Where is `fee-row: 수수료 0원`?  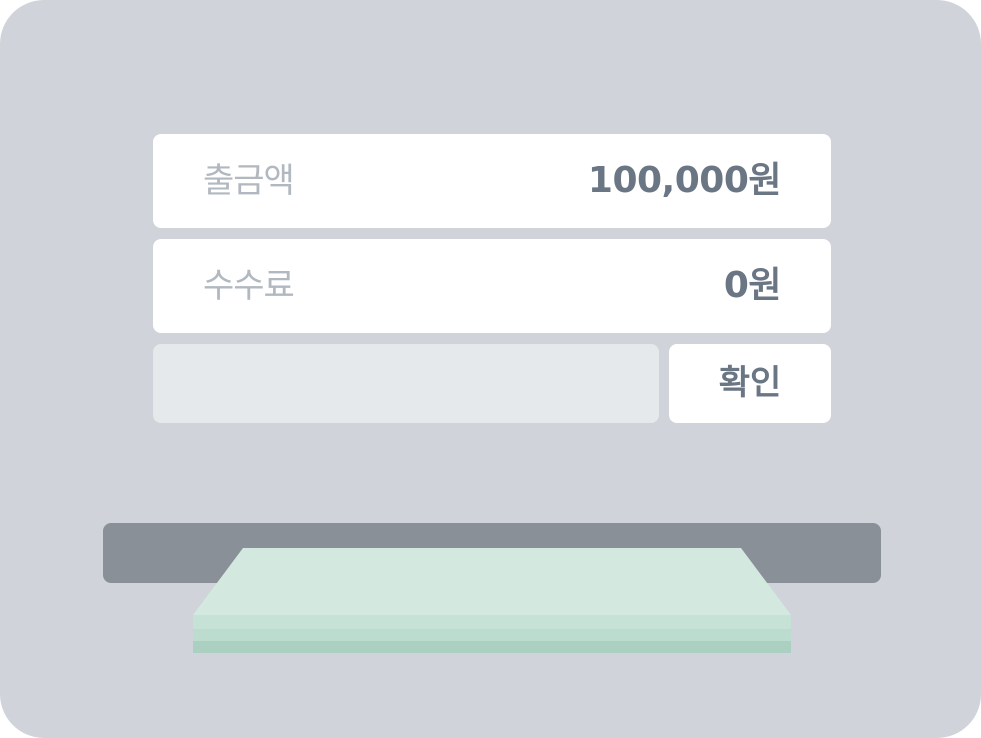 fee-row: 수수료 0원 is located at coordinates (492, 286).